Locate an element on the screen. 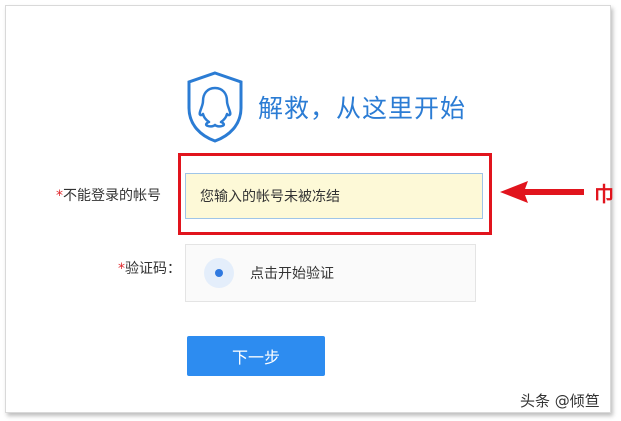 The image size is (621, 421). captcha-label-text: 验证码： is located at coordinates (153, 269).